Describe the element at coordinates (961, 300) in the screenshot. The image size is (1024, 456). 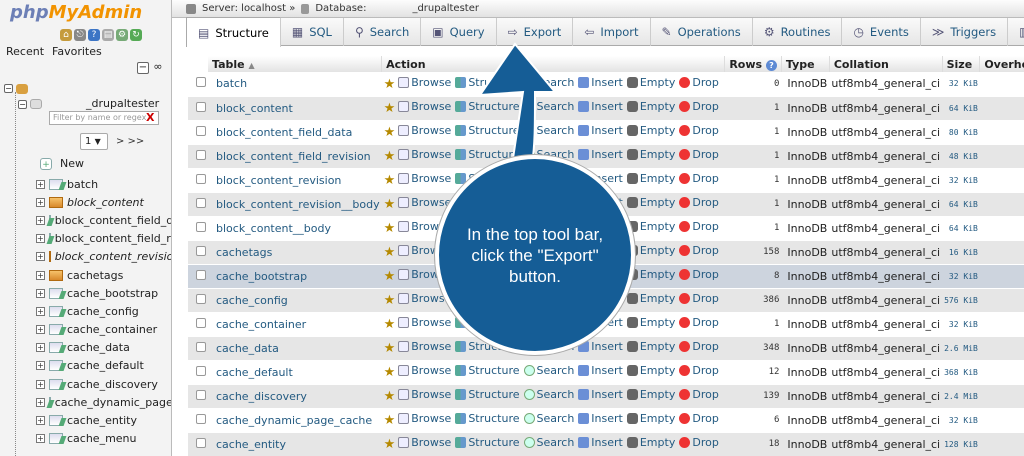
I see `table-size: 576 KiB` at that location.